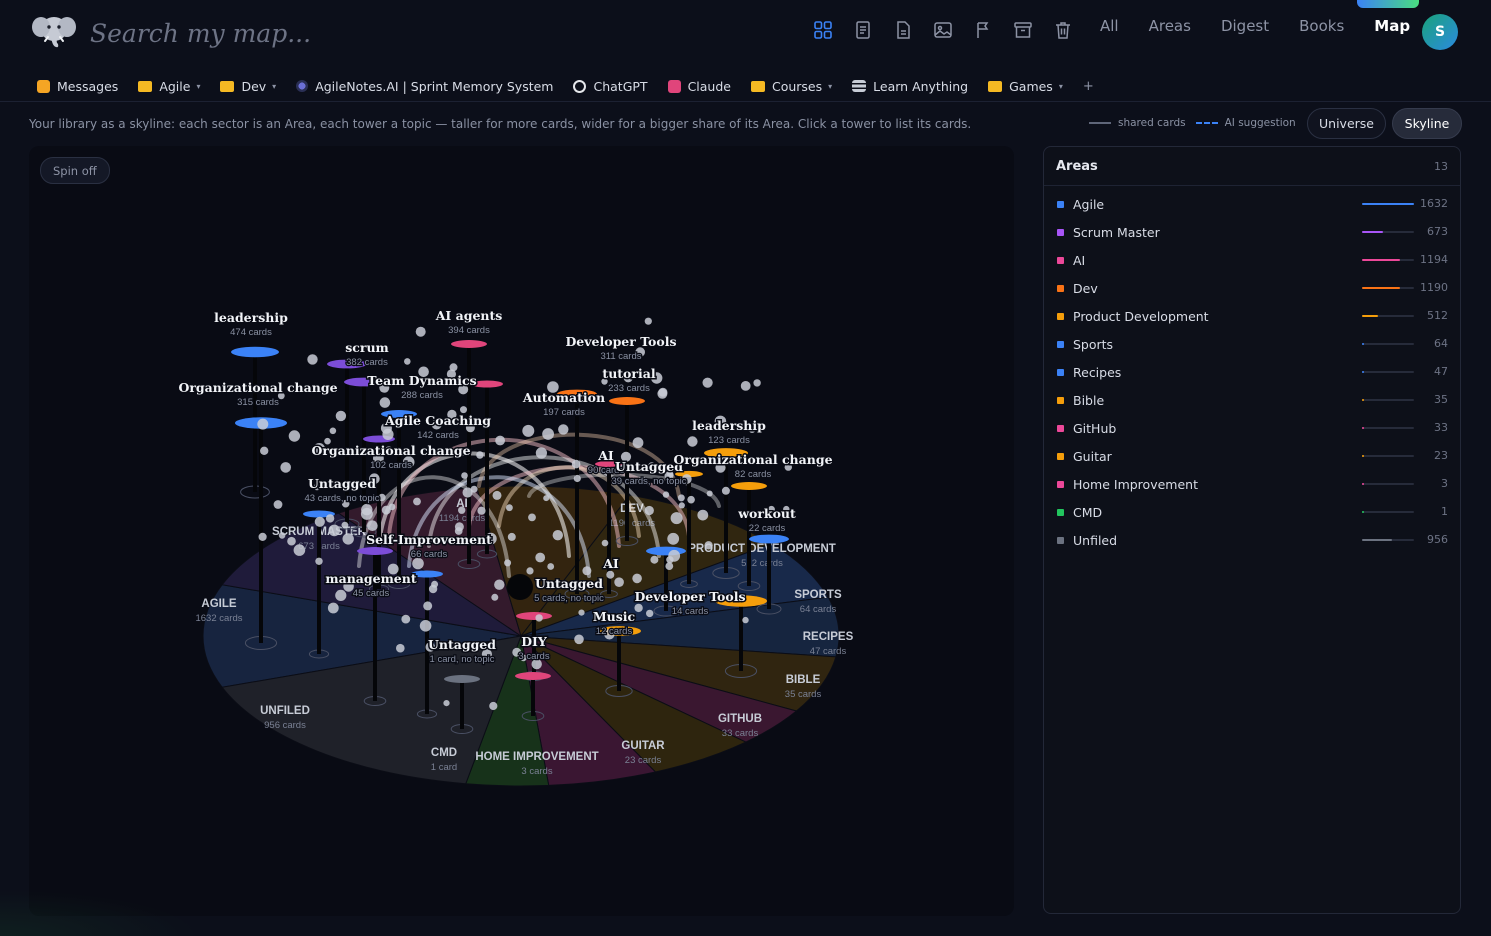  What do you see at coordinates (1346, 123) in the screenshot?
I see `universe-view-button: Universe` at bounding box center [1346, 123].